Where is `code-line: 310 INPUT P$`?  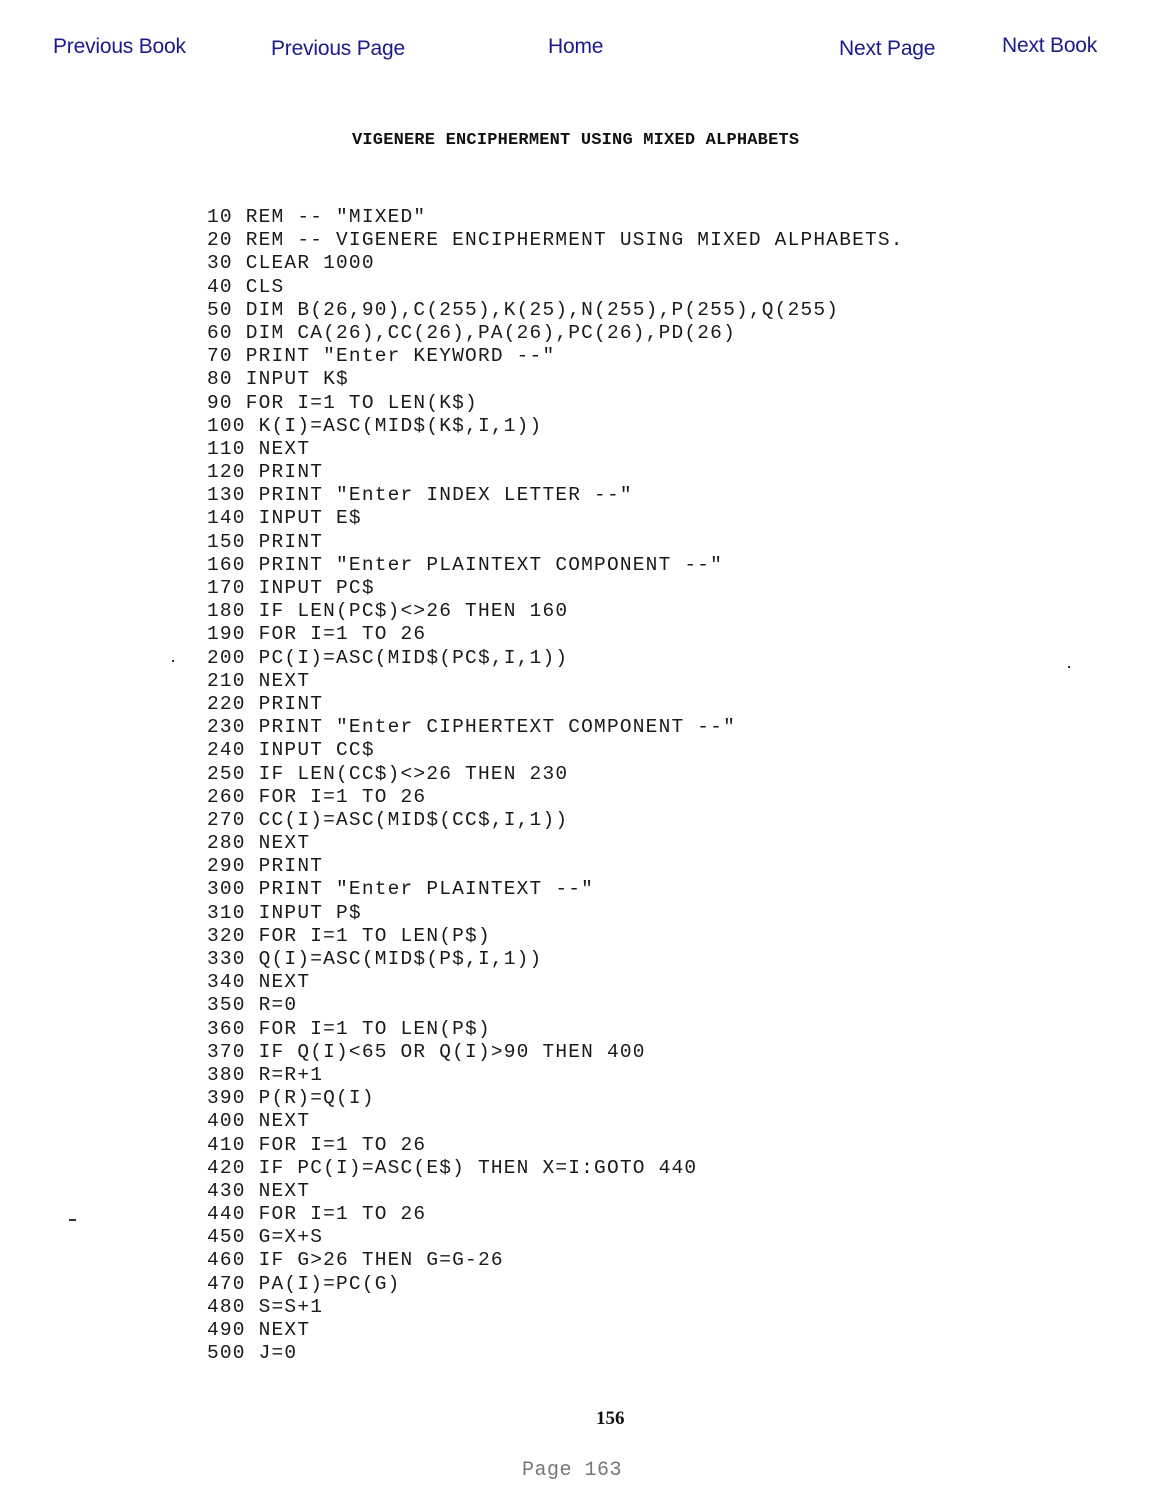 code-line: 310 INPUT P$ is located at coordinates (284, 912).